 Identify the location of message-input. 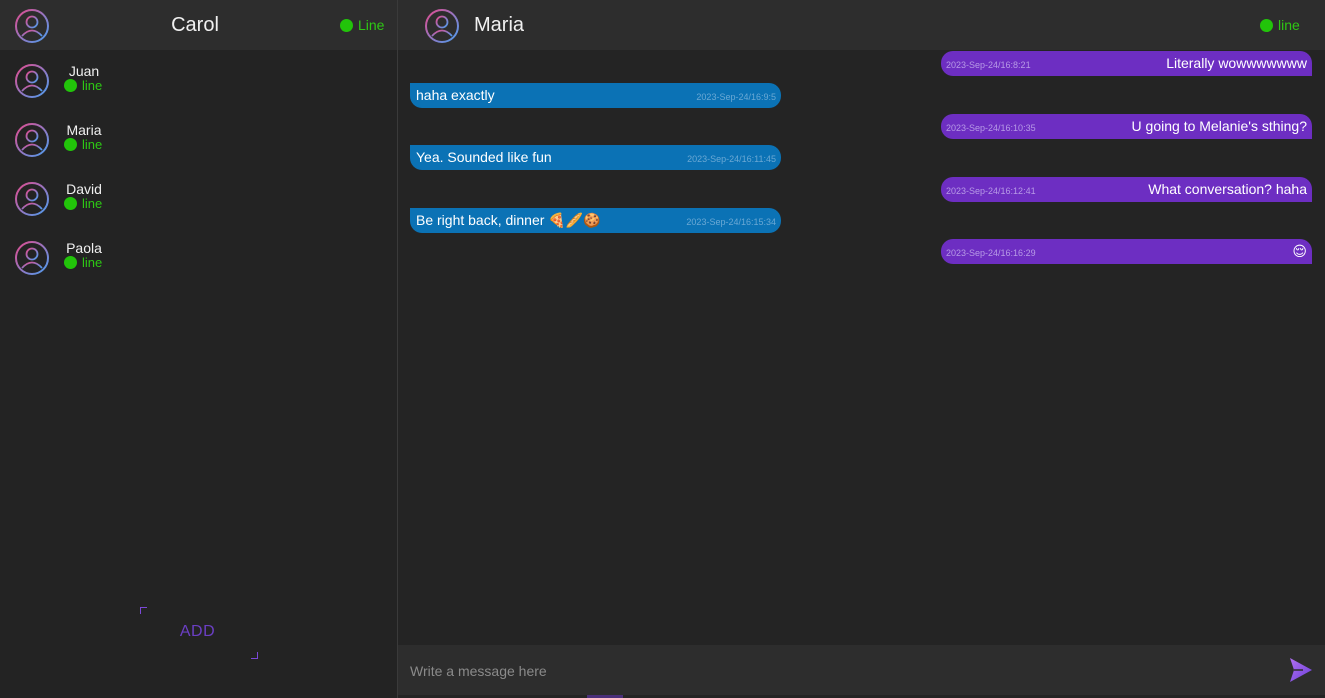
(840, 671).